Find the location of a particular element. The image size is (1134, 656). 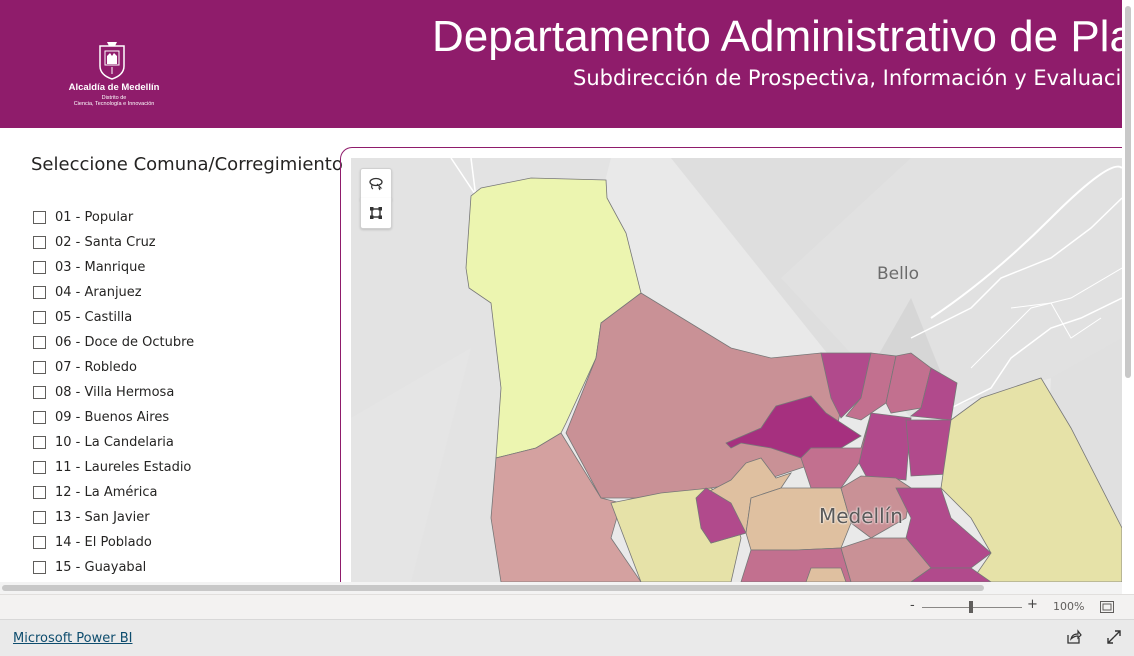

slicer-item: 11 - Laureles Estadio is located at coordinates (183, 467).